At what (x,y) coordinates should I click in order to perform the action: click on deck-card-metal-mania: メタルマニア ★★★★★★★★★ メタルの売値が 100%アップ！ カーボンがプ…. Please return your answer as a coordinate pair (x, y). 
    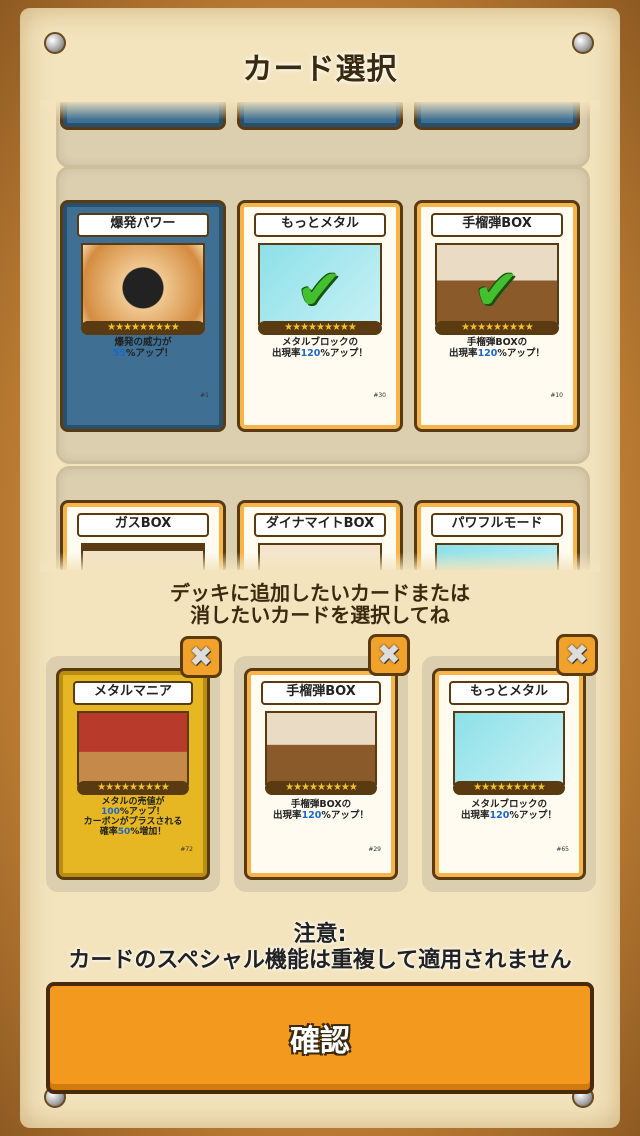
    Looking at the image, I should click on (133, 774).